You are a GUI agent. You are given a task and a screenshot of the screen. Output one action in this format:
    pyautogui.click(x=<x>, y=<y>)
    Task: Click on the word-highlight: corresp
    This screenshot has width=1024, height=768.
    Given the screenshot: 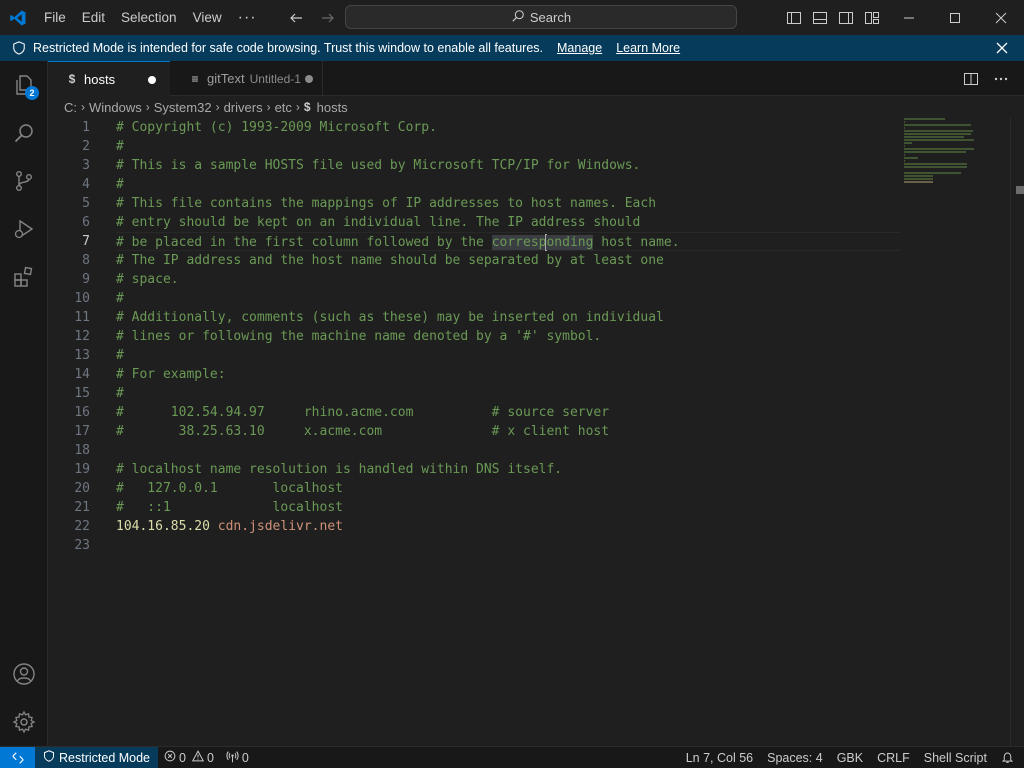 What is the action you would take?
    pyautogui.click(x=519, y=242)
    